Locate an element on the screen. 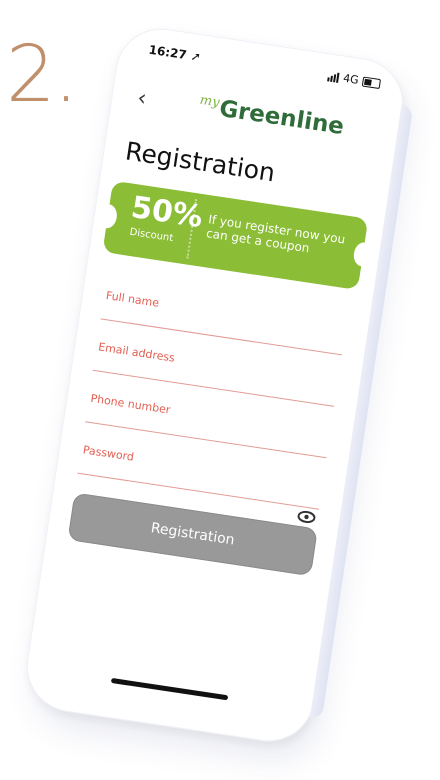 The image size is (440, 780). registration-button: Registration is located at coordinates (192, 534).